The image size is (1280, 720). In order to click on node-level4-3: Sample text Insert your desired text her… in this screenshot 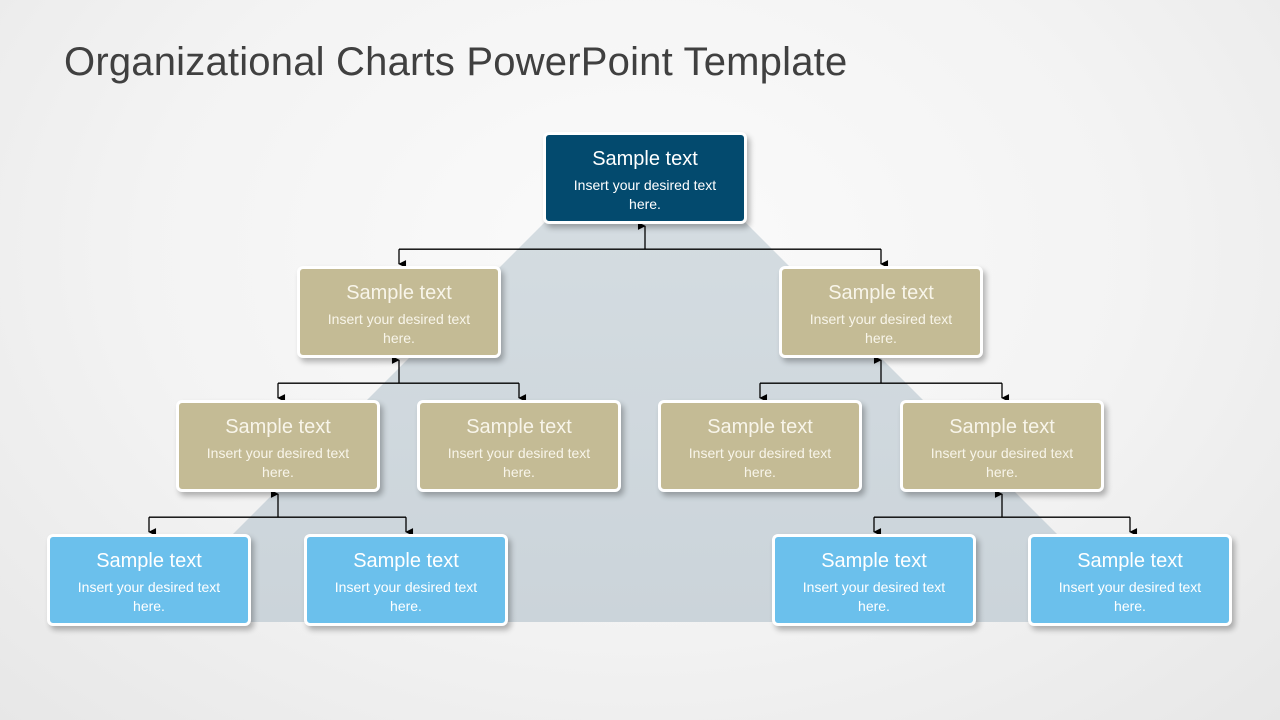, I will do `click(874, 580)`.